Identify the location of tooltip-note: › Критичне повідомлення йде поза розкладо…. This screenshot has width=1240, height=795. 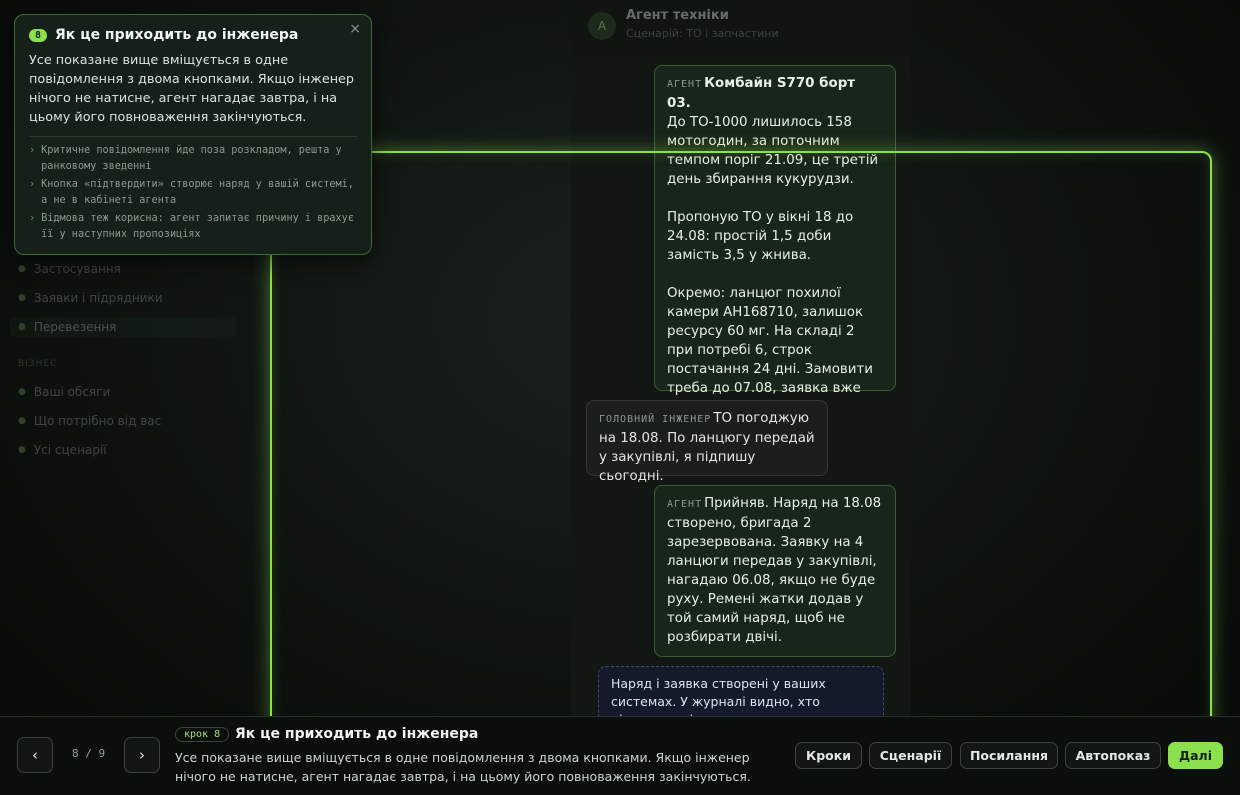
(193, 158).